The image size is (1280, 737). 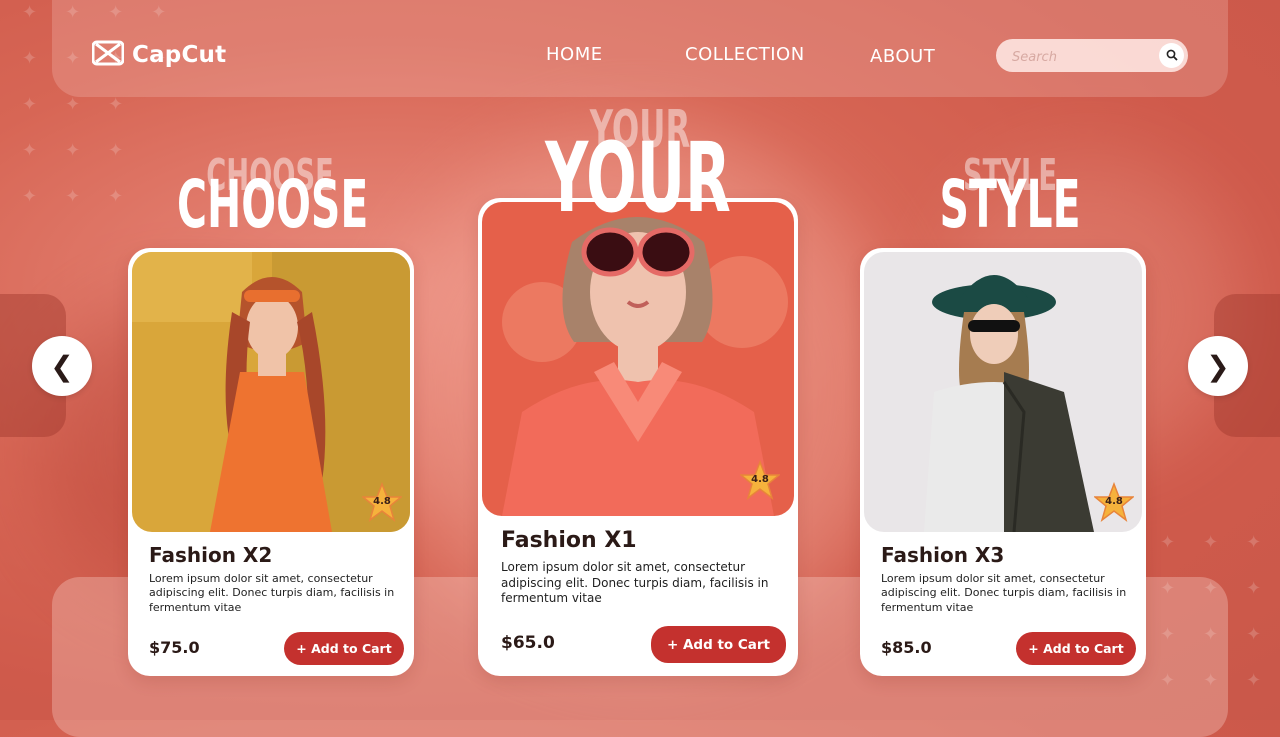 I want to click on search-button, so click(x=1171, y=55).